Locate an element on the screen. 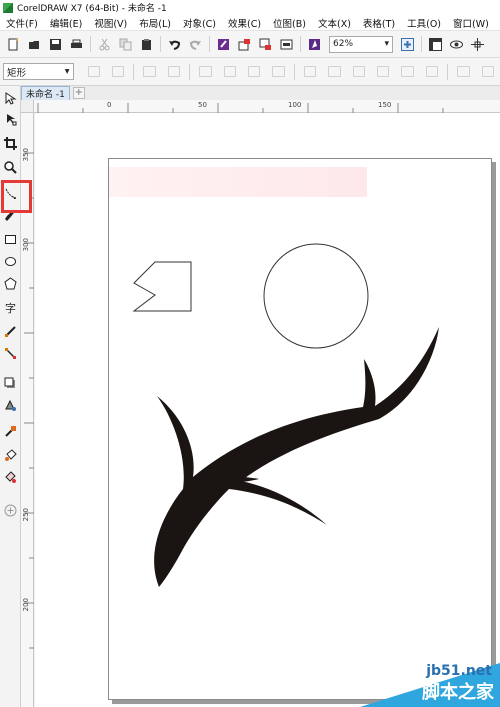 Image resolution: width=500 pixels, height=707 pixels. zoom-page-icon is located at coordinates (407, 44).